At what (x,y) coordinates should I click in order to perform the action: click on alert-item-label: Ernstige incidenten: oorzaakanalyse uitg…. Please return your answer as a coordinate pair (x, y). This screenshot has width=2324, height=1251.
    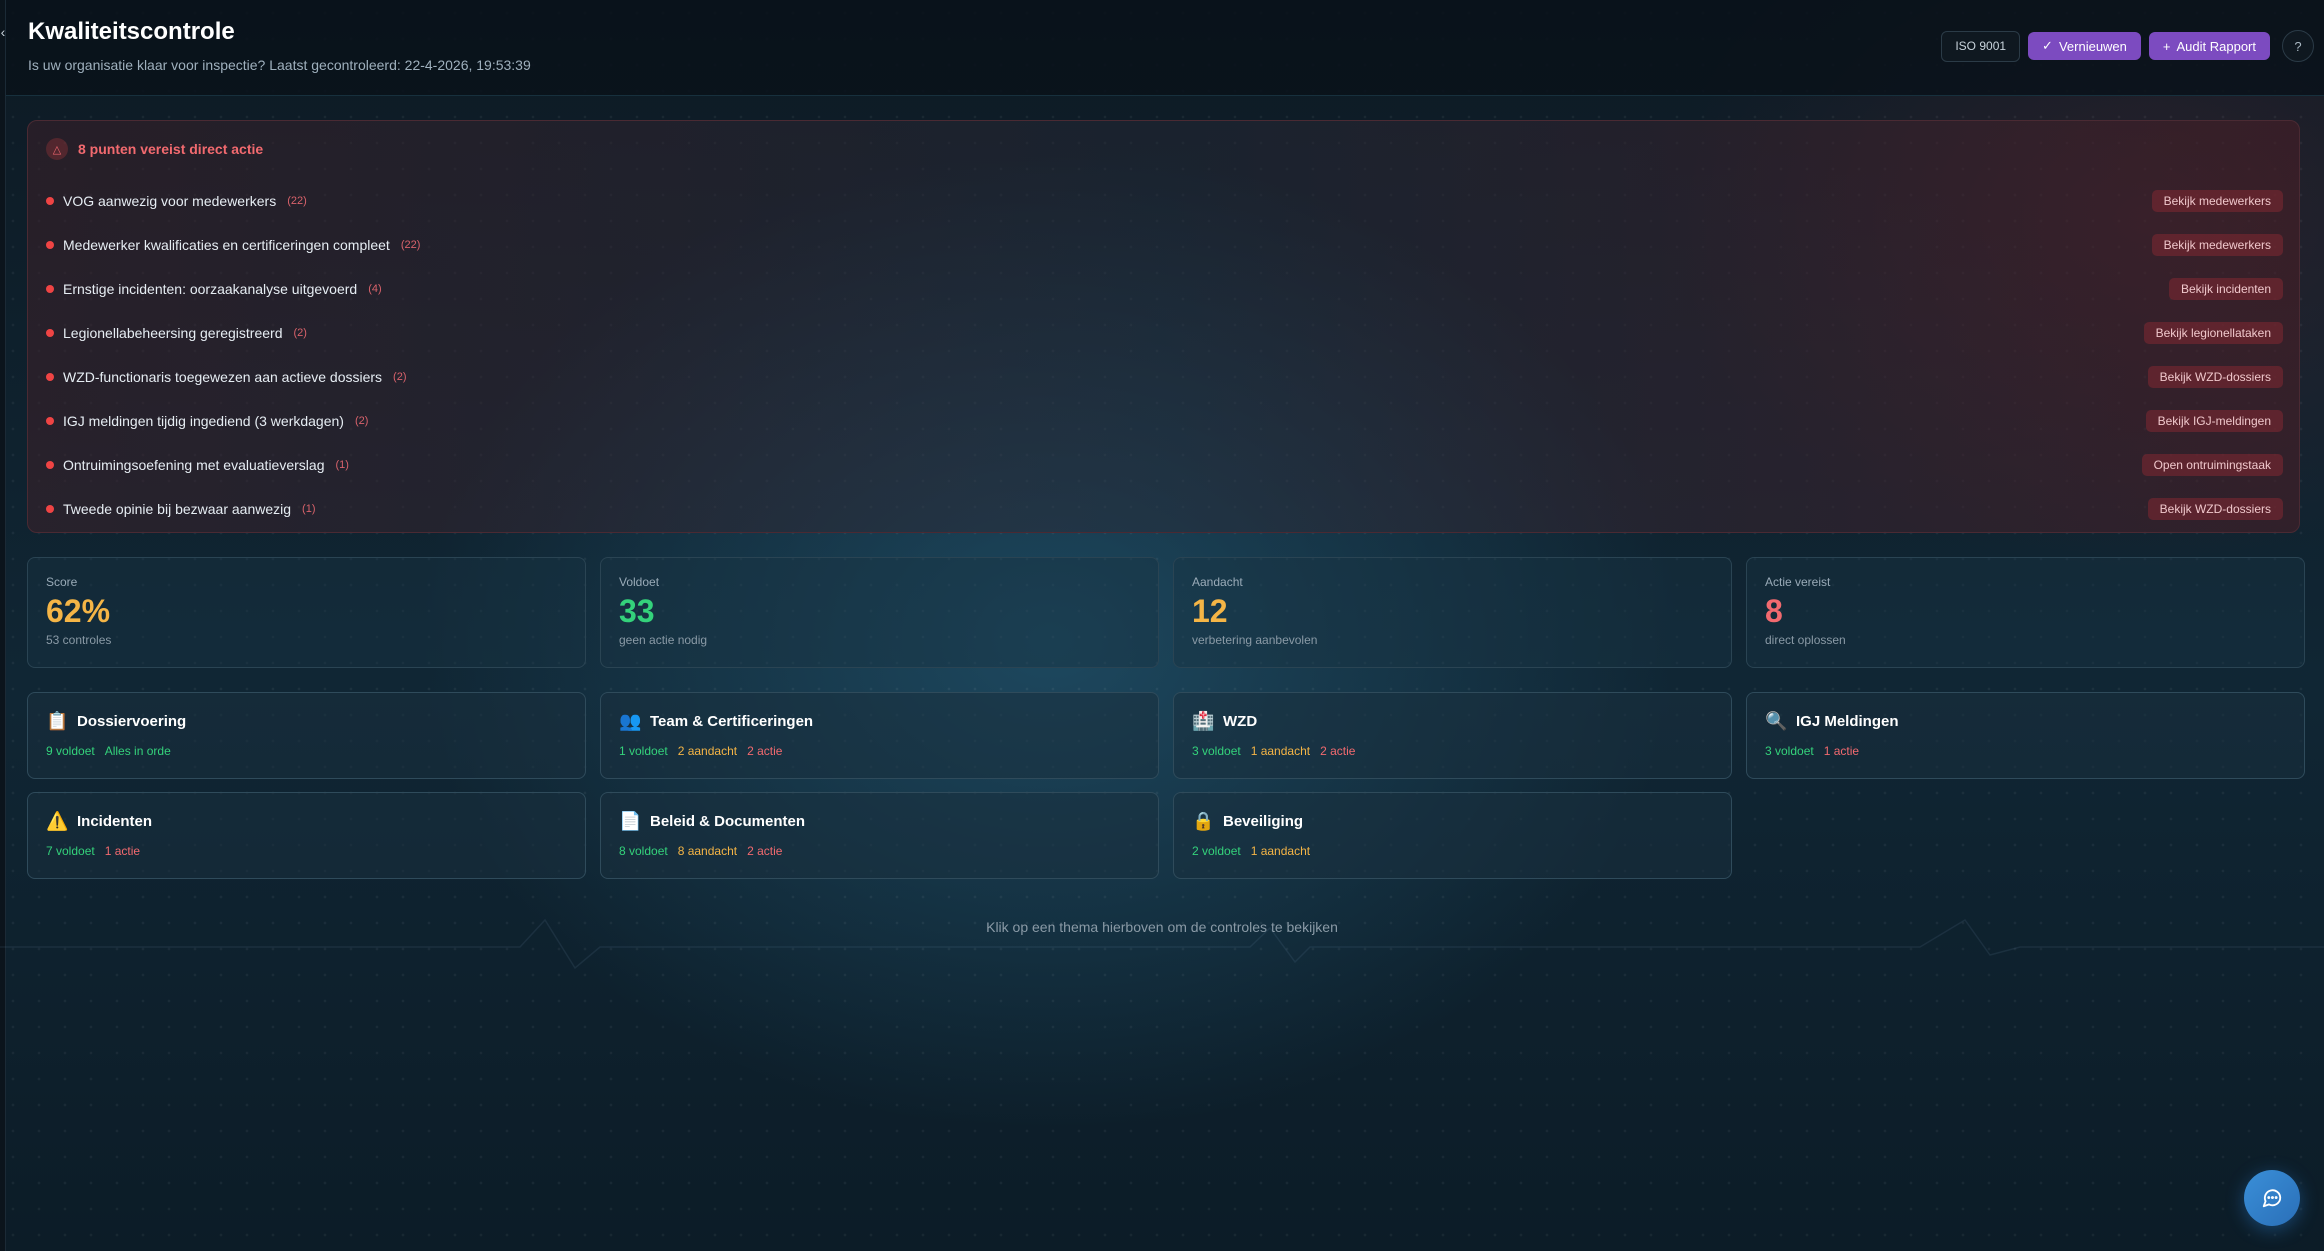
    Looking at the image, I should click on (210, 289).